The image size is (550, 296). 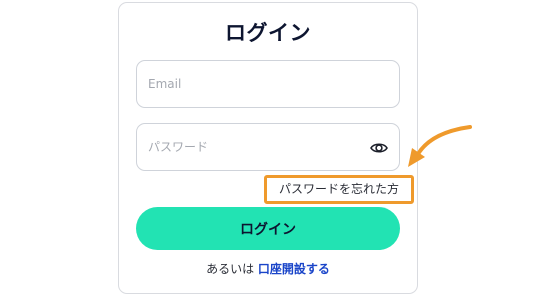 I want to click on email-field-container, so click(x=268, y=84).